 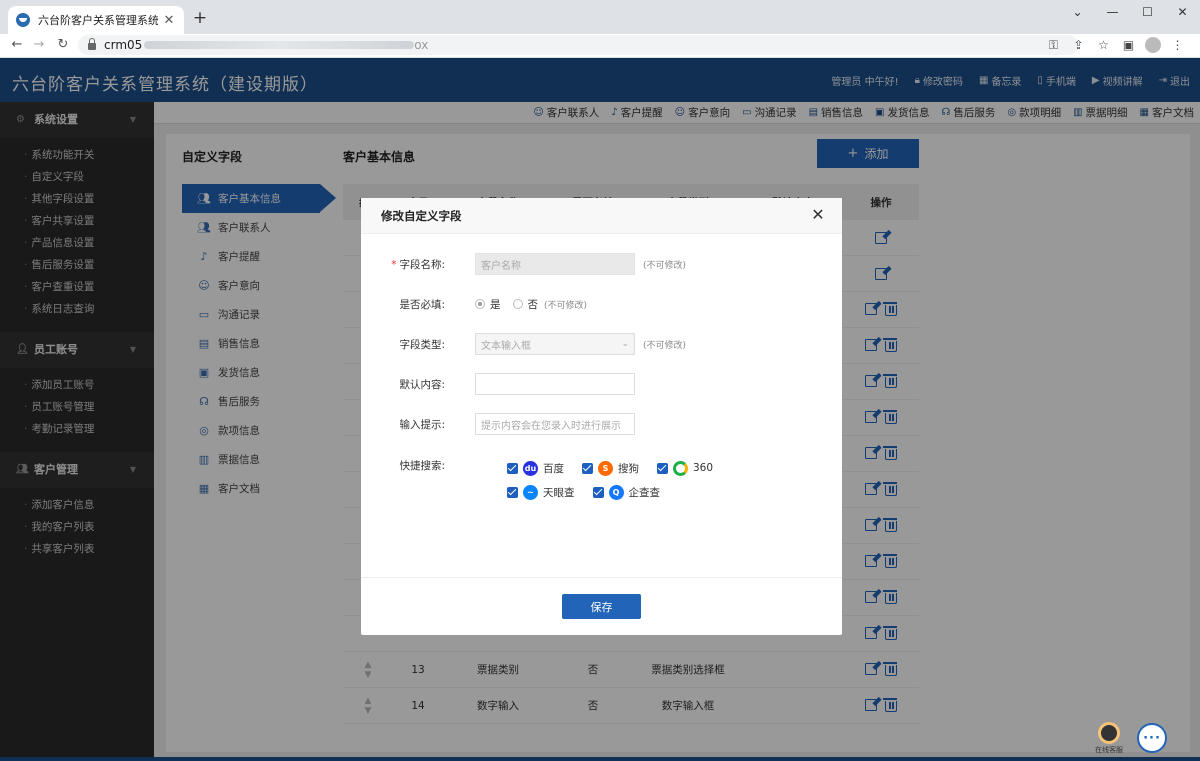 I want to click on browser-tab-title: 六台阶客户关系管理系统（建设期版）, so click(x=98, y=20).